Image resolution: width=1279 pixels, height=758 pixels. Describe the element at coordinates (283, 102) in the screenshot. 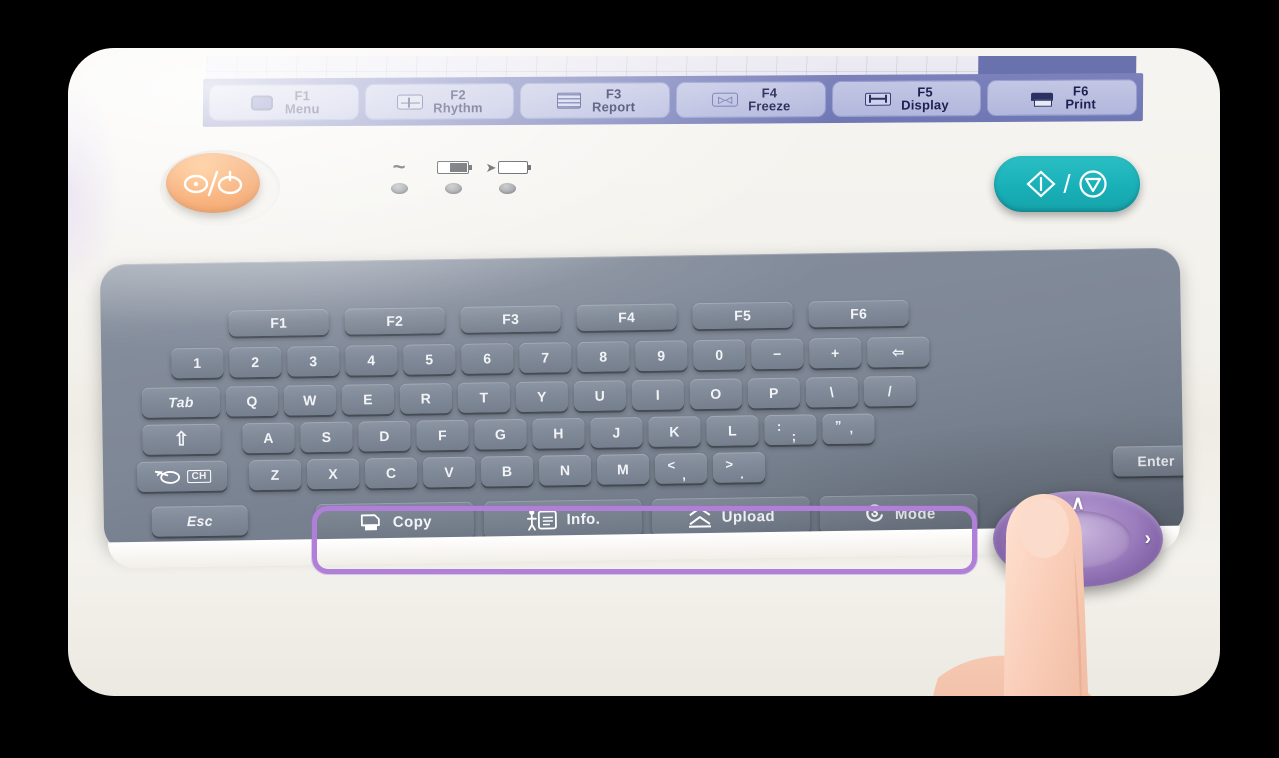

I see `softkey-f1-menu: F1 Menu` at that location.